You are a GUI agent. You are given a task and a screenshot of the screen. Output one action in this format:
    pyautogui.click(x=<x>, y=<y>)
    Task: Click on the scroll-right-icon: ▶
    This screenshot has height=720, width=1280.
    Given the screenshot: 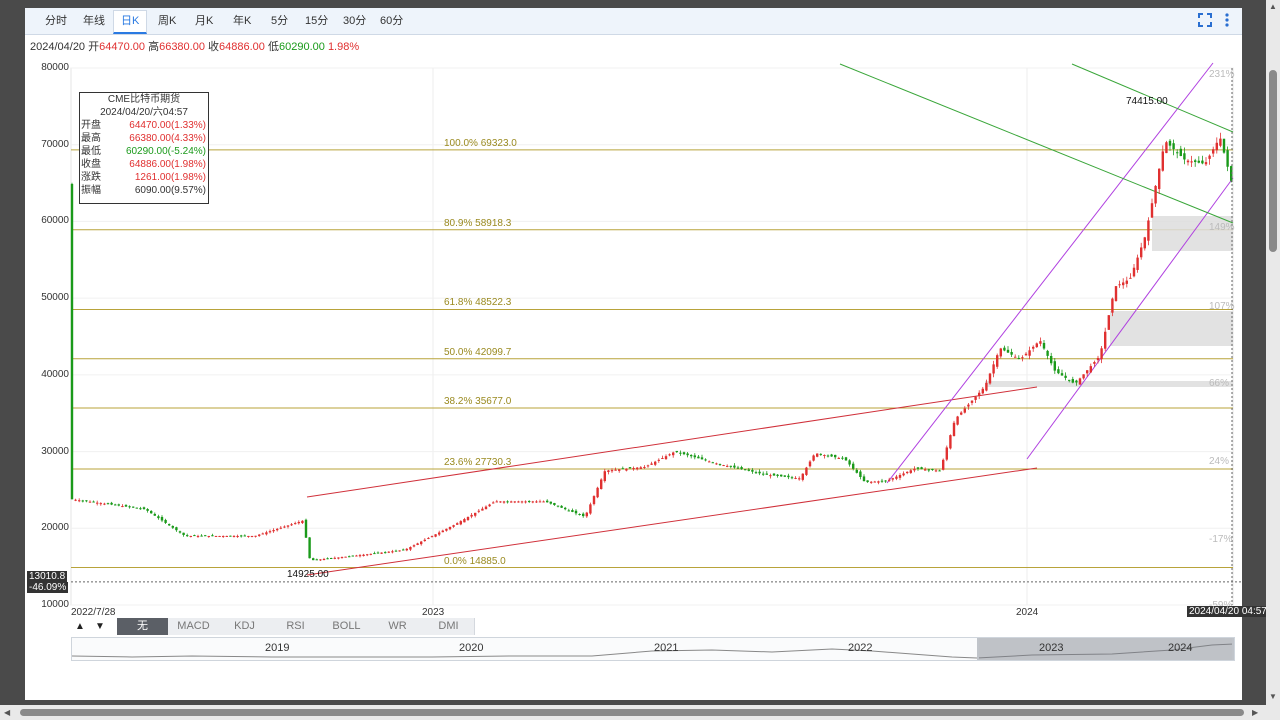 What is the action you would take?
    pyautogui.click(x=1255, y=712)
    